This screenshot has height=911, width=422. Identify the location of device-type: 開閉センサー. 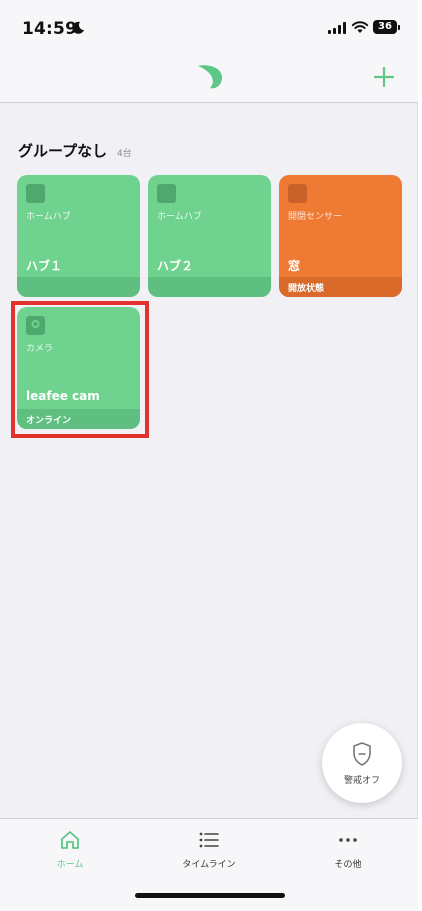
(315, 217).